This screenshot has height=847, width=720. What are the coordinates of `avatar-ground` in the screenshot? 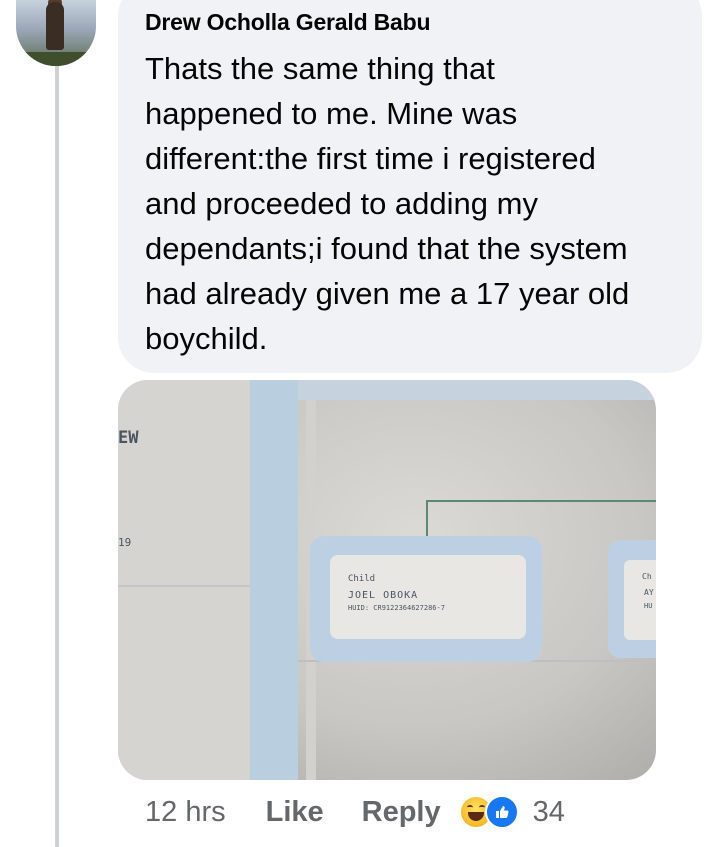 It's located at (56, 59).